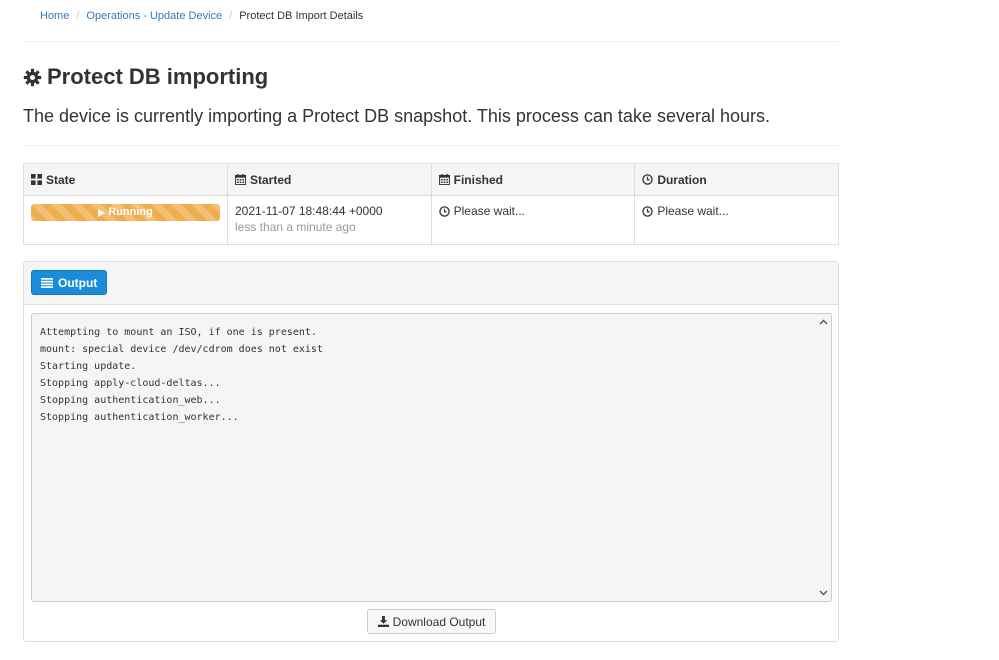  I want to click on download-icon, so click(383, 621).